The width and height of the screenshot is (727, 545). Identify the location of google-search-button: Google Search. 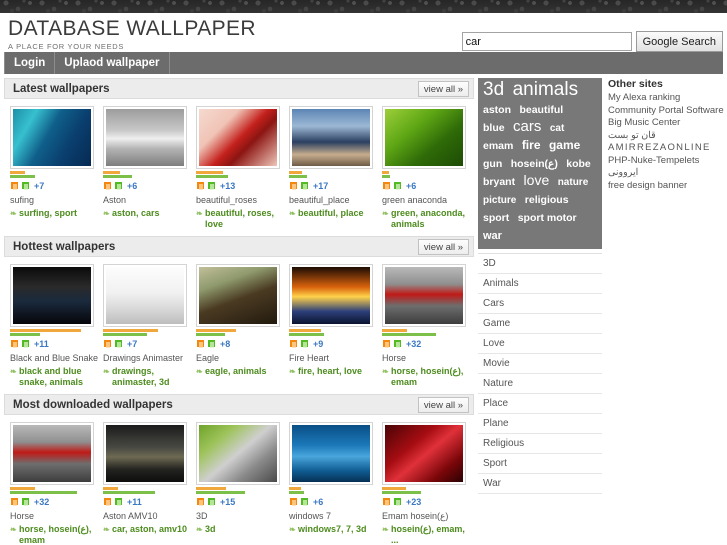
(679, 41).